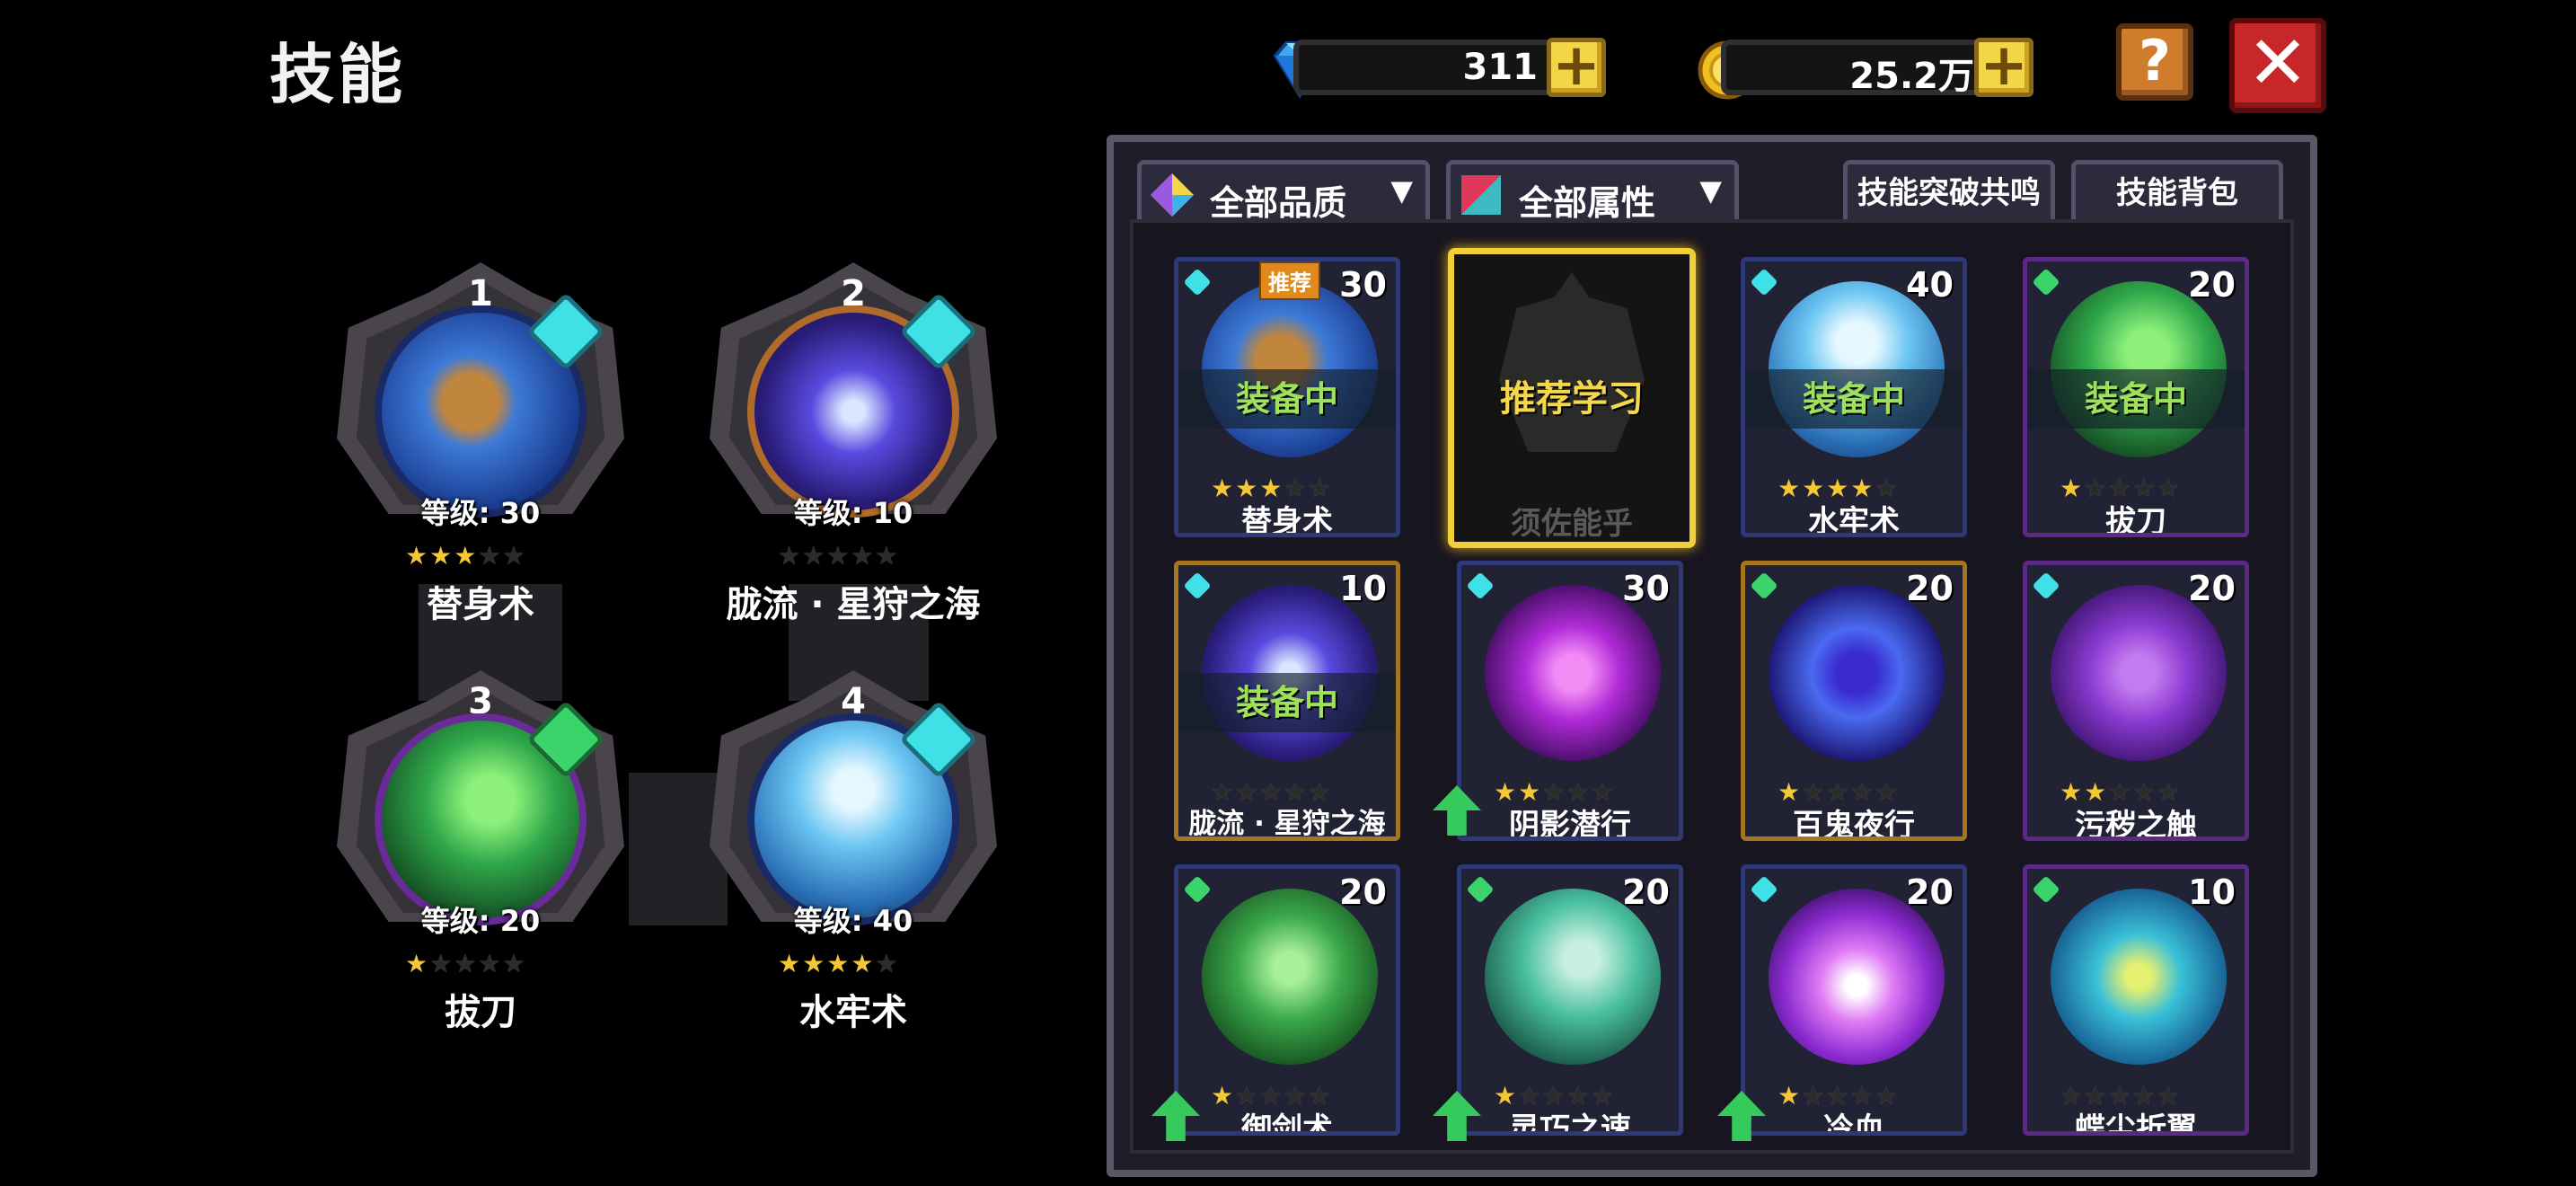 The height and width of the screenshot is (1186, 2576). I want to click on equipped-slot-1: 1 等级: 30 ★★★★★ 替身术, so click(480, 430).